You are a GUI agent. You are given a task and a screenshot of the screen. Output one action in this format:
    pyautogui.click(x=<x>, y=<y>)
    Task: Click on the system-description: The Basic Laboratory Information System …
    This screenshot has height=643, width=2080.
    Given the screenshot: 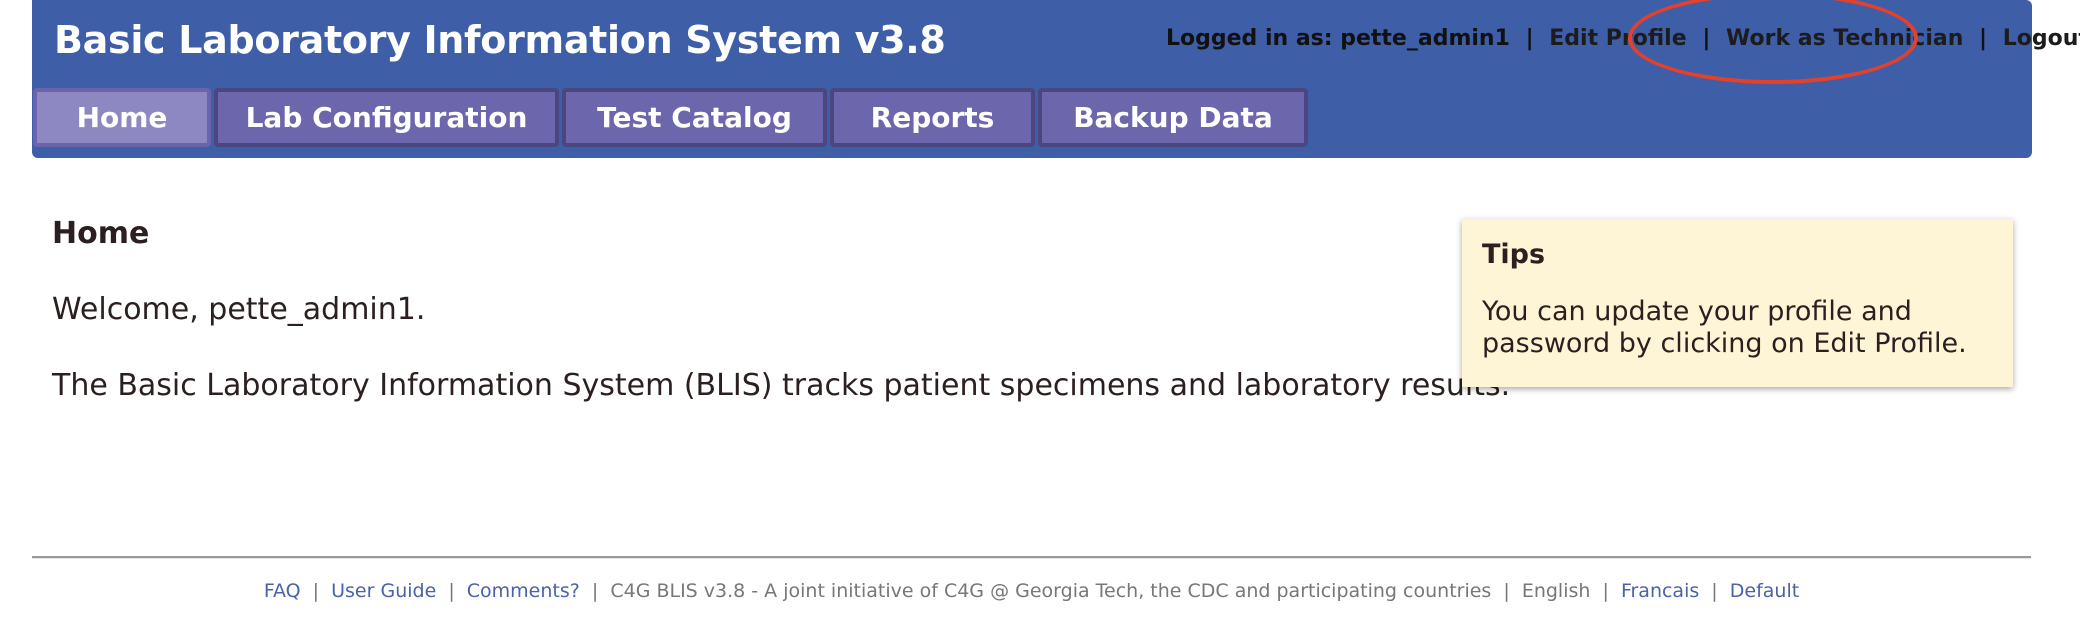 What is the action you would take?
    pyautogui.click(x=781, y=385)
    